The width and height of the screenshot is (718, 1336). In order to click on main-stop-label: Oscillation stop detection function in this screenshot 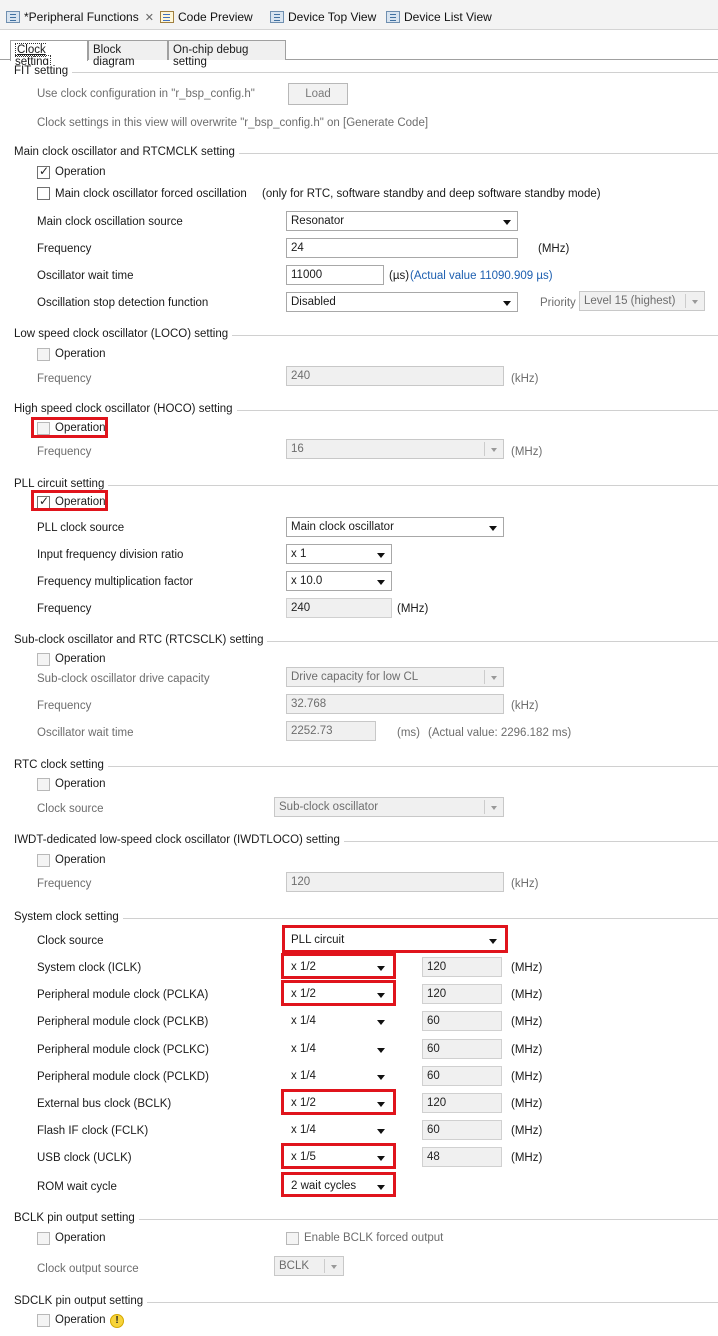, I will do `click(123, 303)`.